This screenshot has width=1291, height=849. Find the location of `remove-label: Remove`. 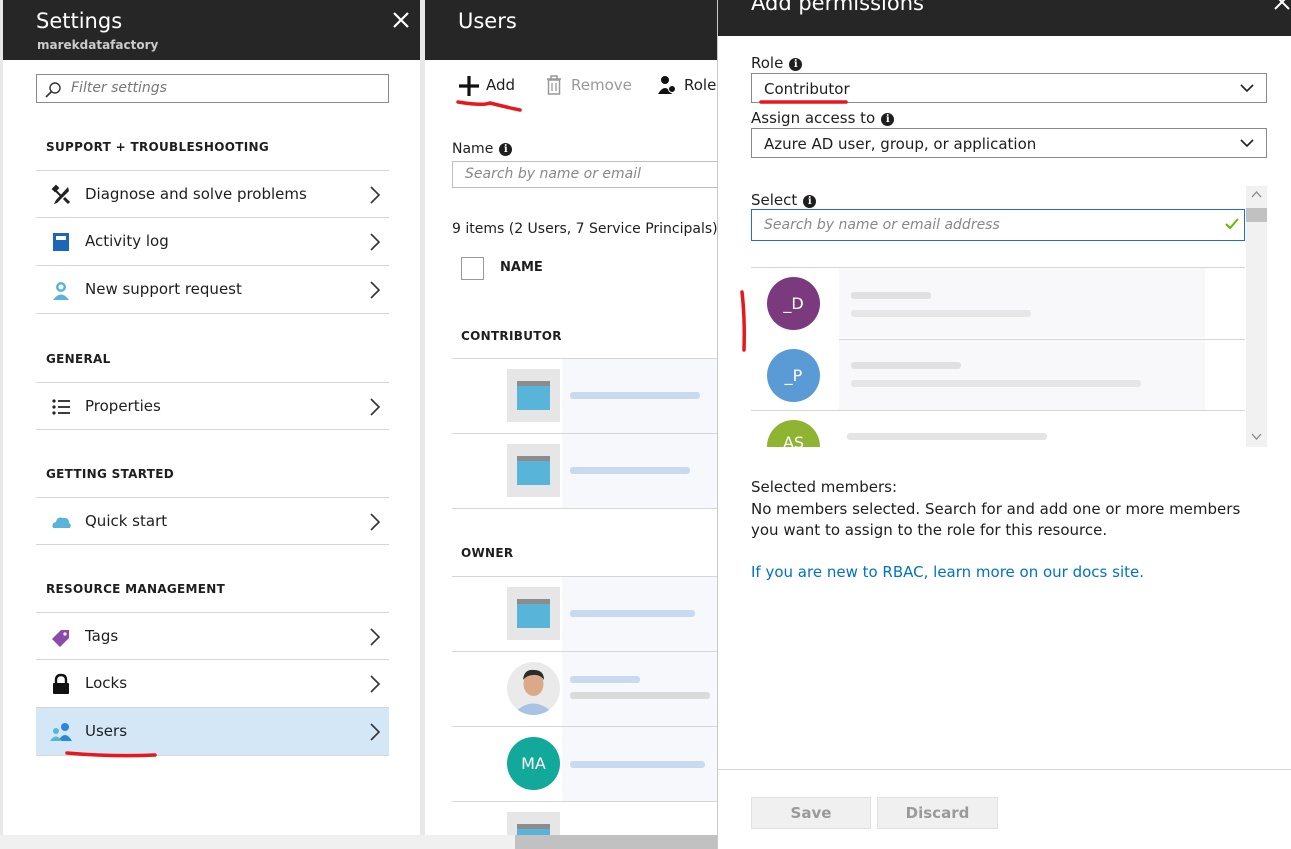

remove-label: Remove is located at coordinates (601, 85).